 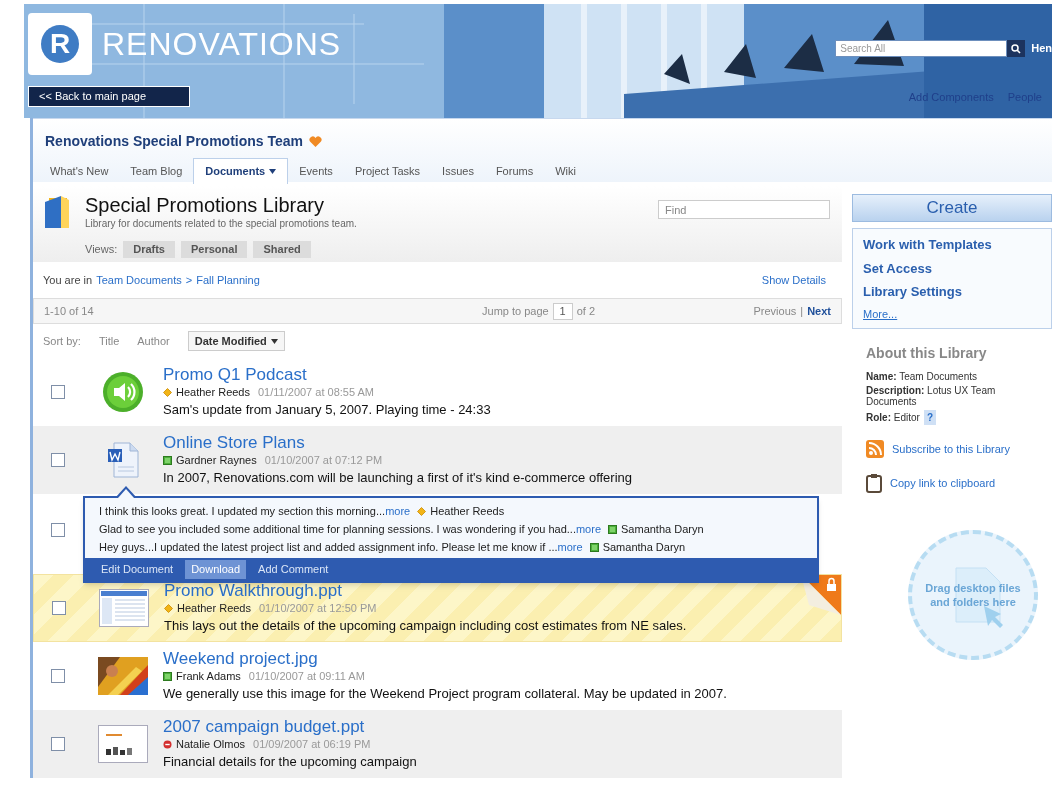 I want to click on view-button: Drafts, so click(x=149, y=249).